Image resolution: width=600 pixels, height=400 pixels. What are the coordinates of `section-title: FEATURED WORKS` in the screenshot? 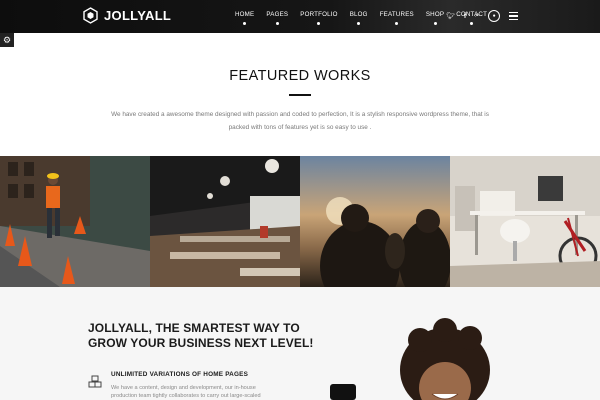 It's located at (300, 76).